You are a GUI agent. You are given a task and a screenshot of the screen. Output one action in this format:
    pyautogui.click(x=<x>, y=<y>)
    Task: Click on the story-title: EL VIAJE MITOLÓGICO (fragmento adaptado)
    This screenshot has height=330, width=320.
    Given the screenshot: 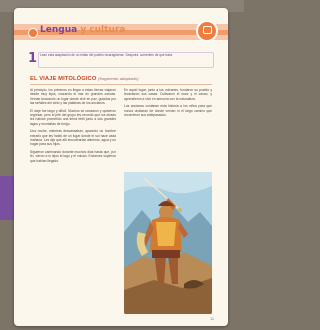 What is the action you would take?
    pyautogui.click(x=84, y=79)
    